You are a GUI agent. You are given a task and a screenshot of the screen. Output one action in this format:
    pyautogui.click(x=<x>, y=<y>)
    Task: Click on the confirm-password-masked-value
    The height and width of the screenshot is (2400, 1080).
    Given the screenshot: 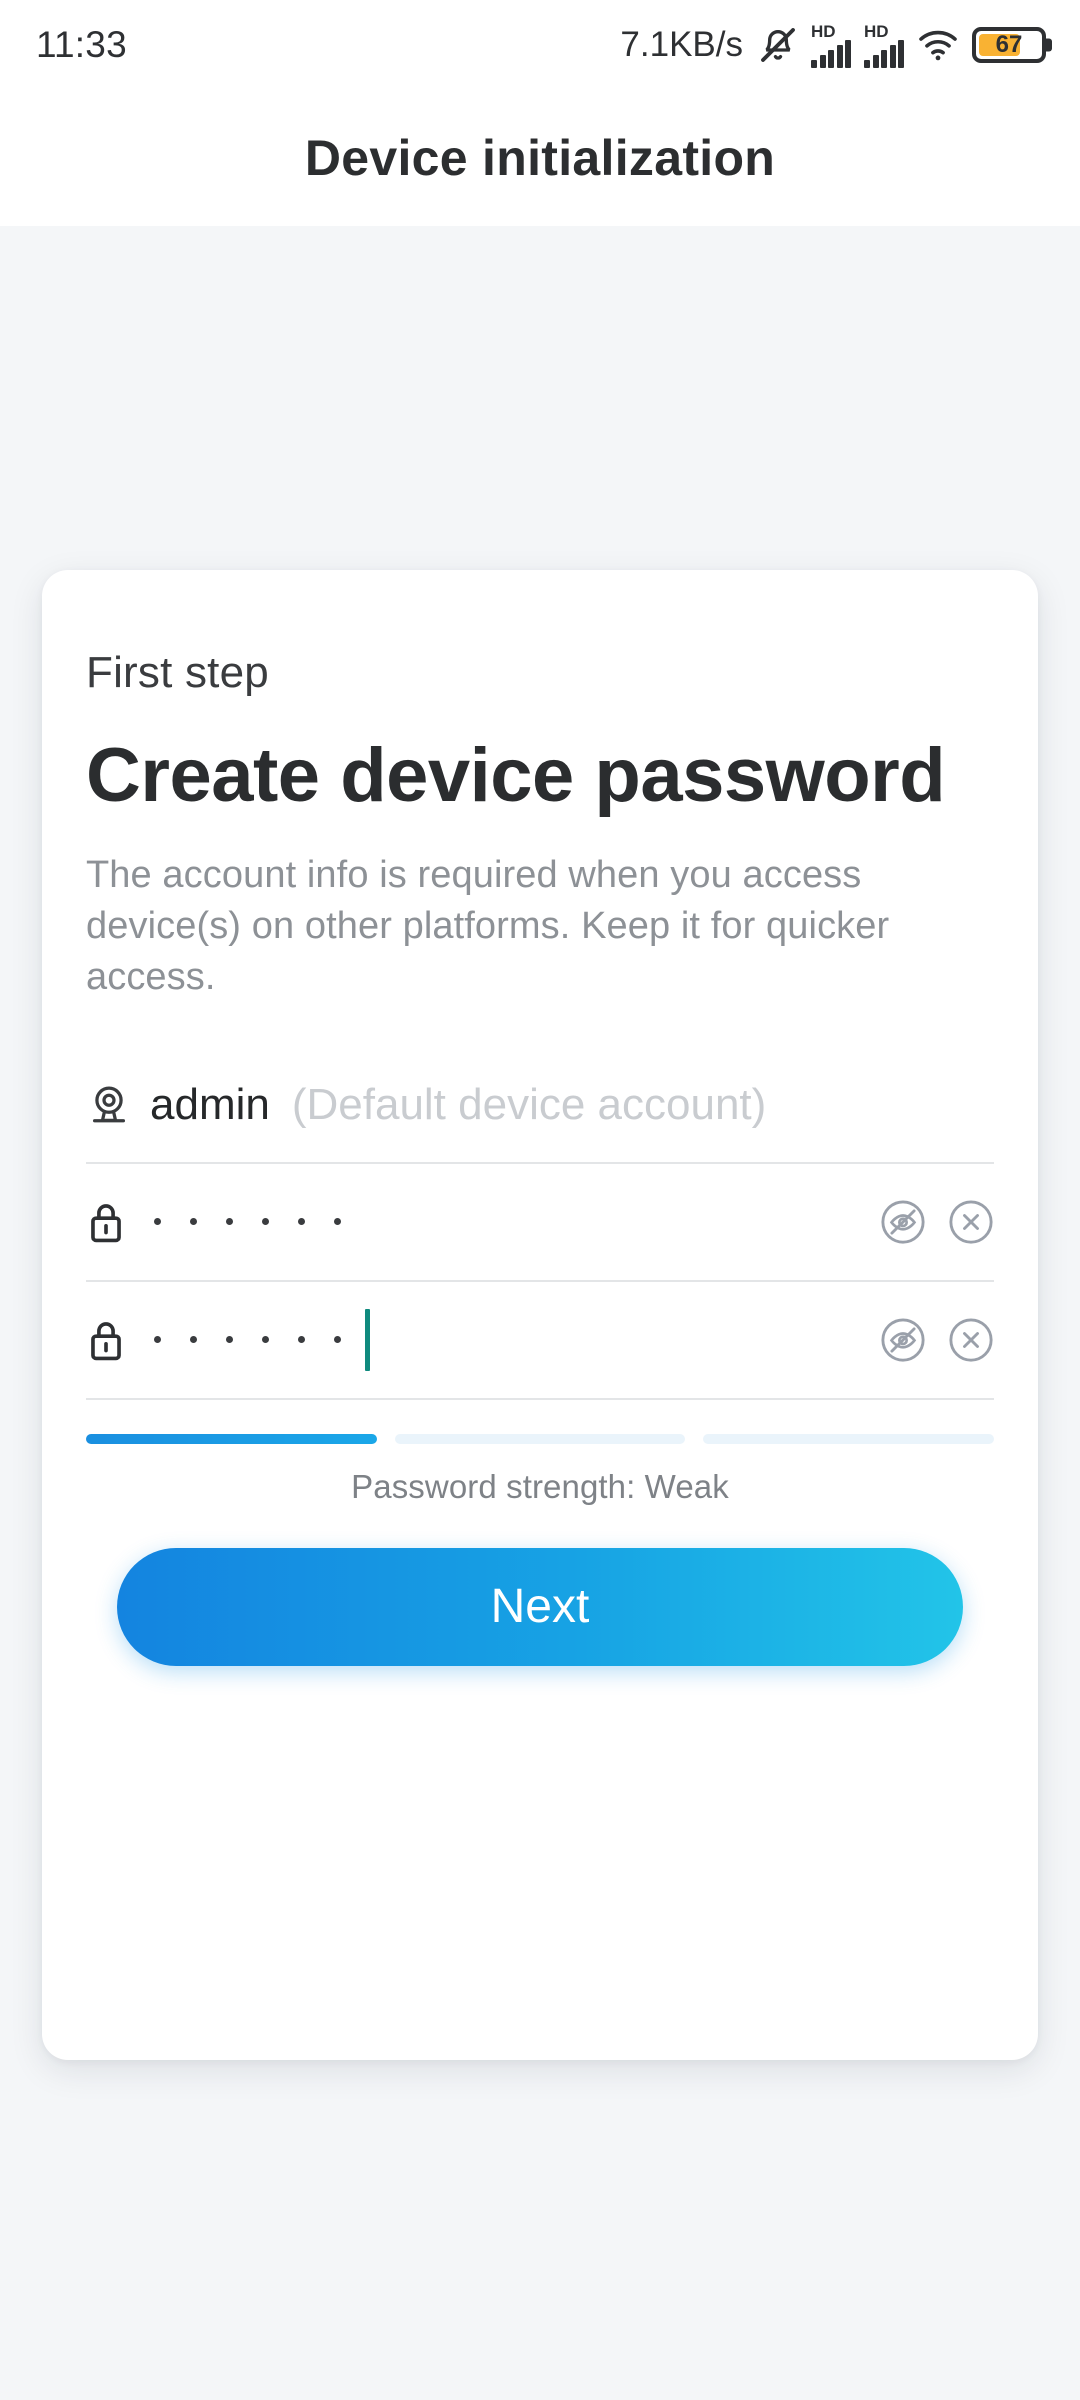 What is the action you would take?
    pyautogui.click(x=245, y=1340)
    